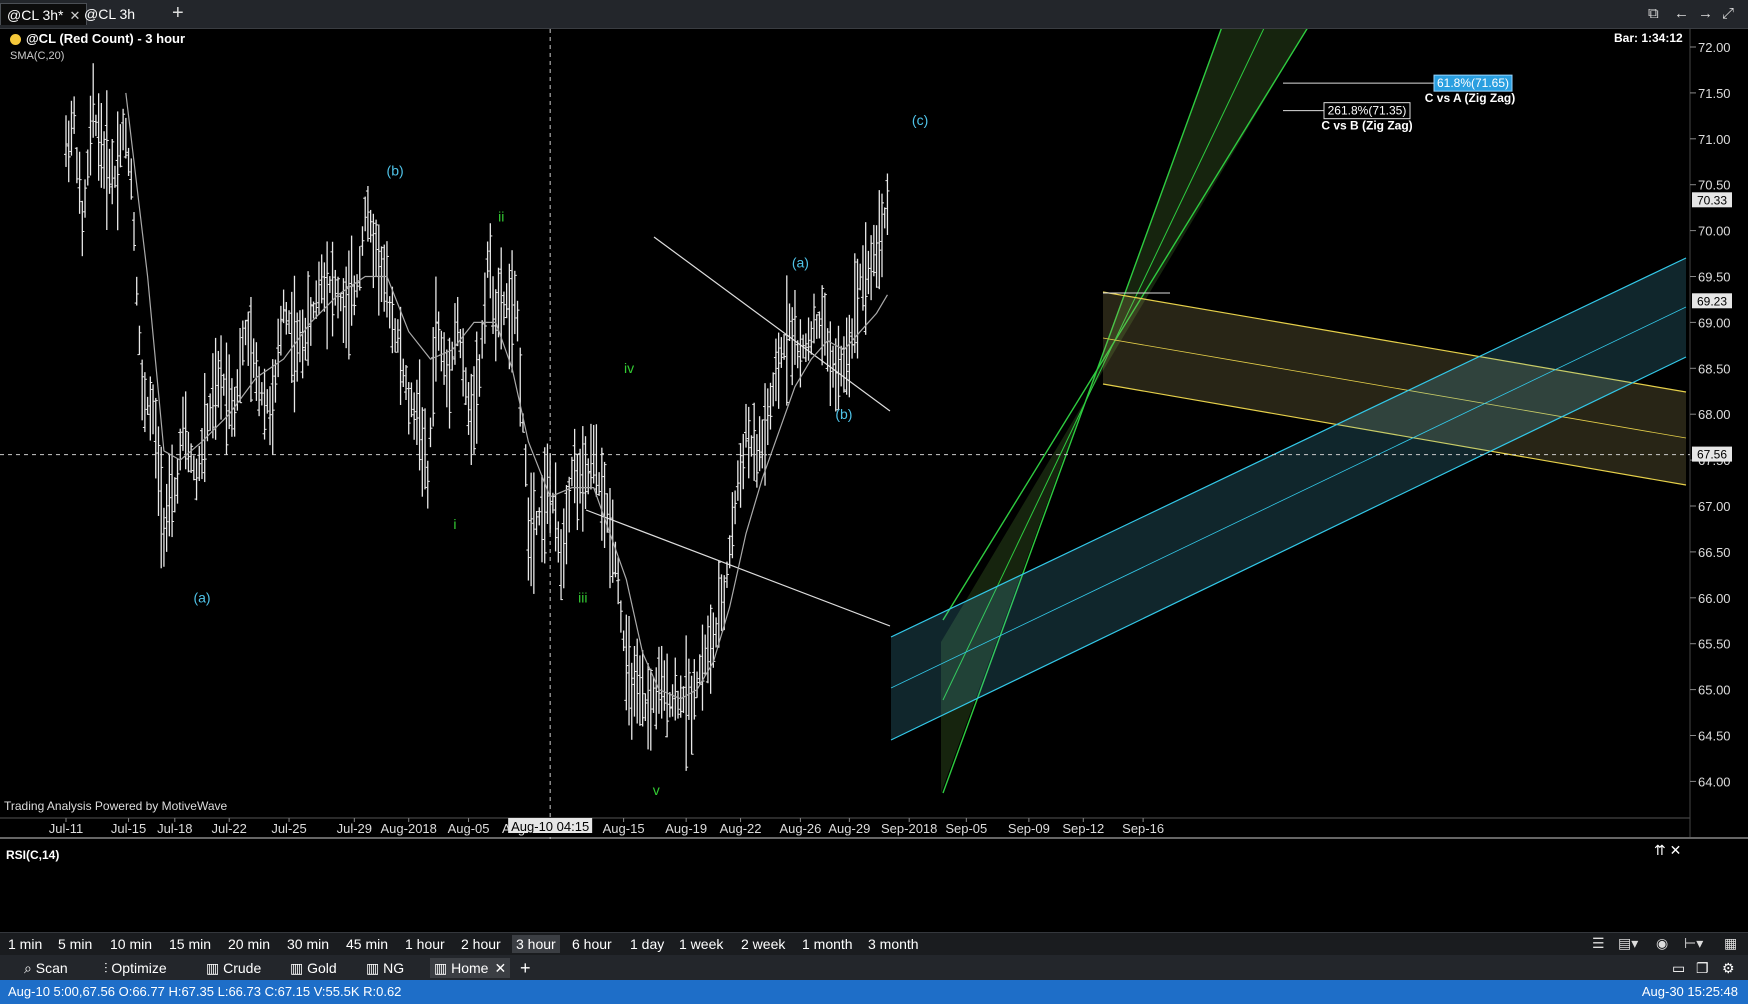 The height and width of the screenshot is (1004, 1748). Describe the element at coordinates (394, 968) in the screenshot. I see `ng-label: NG` at that location.